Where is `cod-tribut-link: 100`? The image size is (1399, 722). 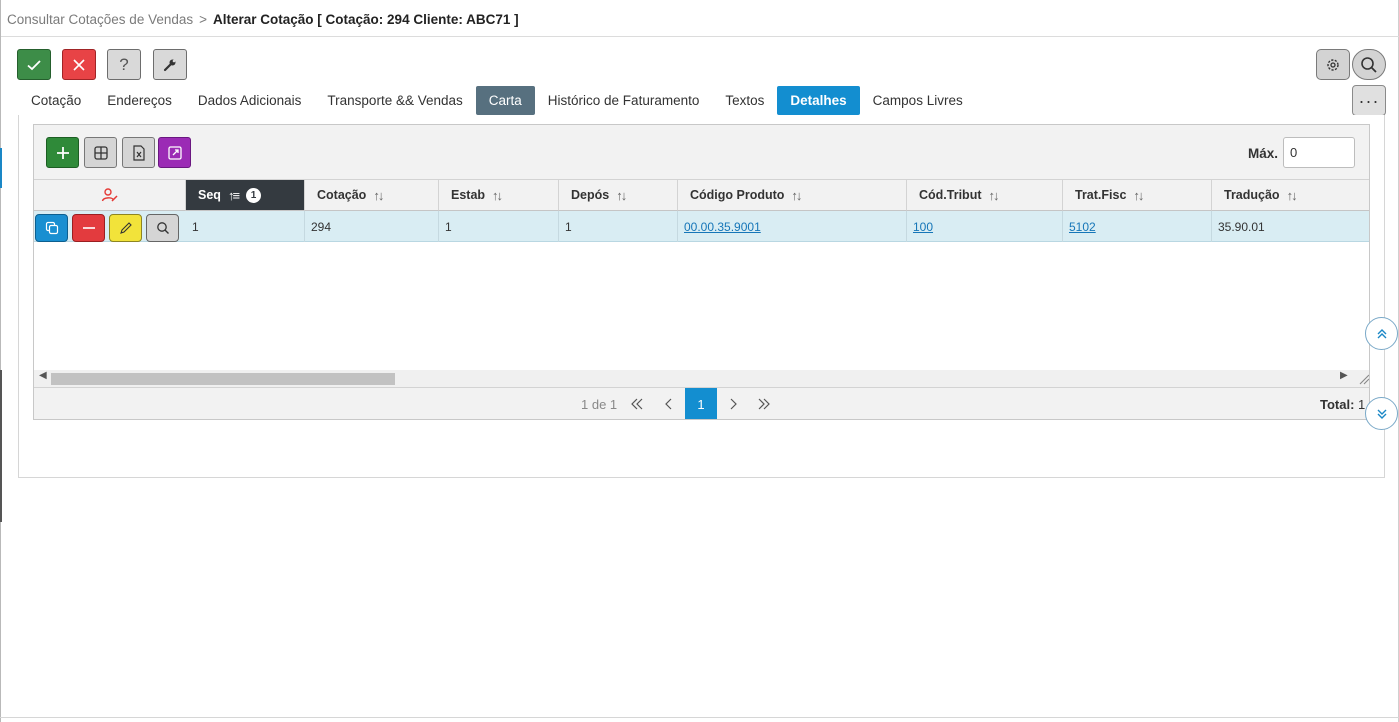 cod-tribut-link: 100 is located at coordinates (923, 227).